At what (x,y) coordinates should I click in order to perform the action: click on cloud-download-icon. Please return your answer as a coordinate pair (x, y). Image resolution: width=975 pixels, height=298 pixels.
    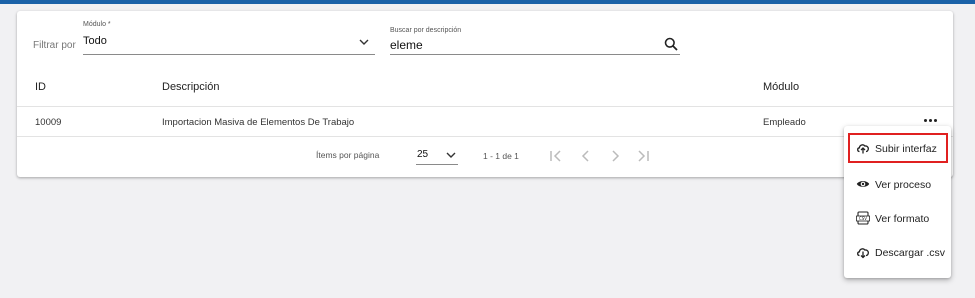
    Looking at the image, I should click on (863, 253).